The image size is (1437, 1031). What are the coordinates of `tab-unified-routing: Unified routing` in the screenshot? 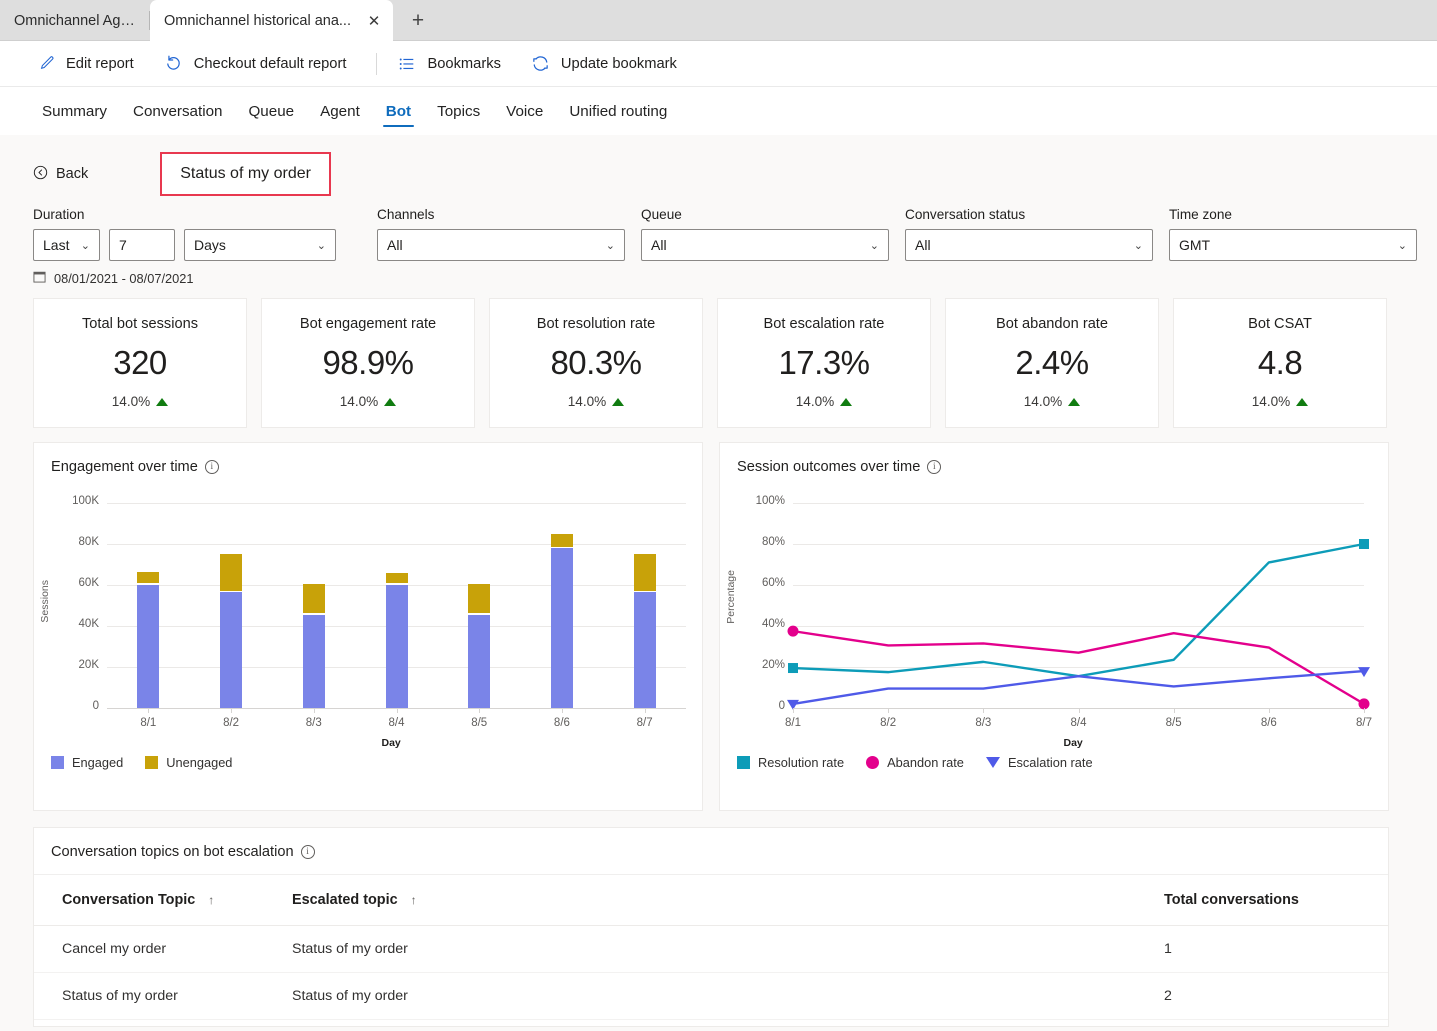 It's located at (618, 111).